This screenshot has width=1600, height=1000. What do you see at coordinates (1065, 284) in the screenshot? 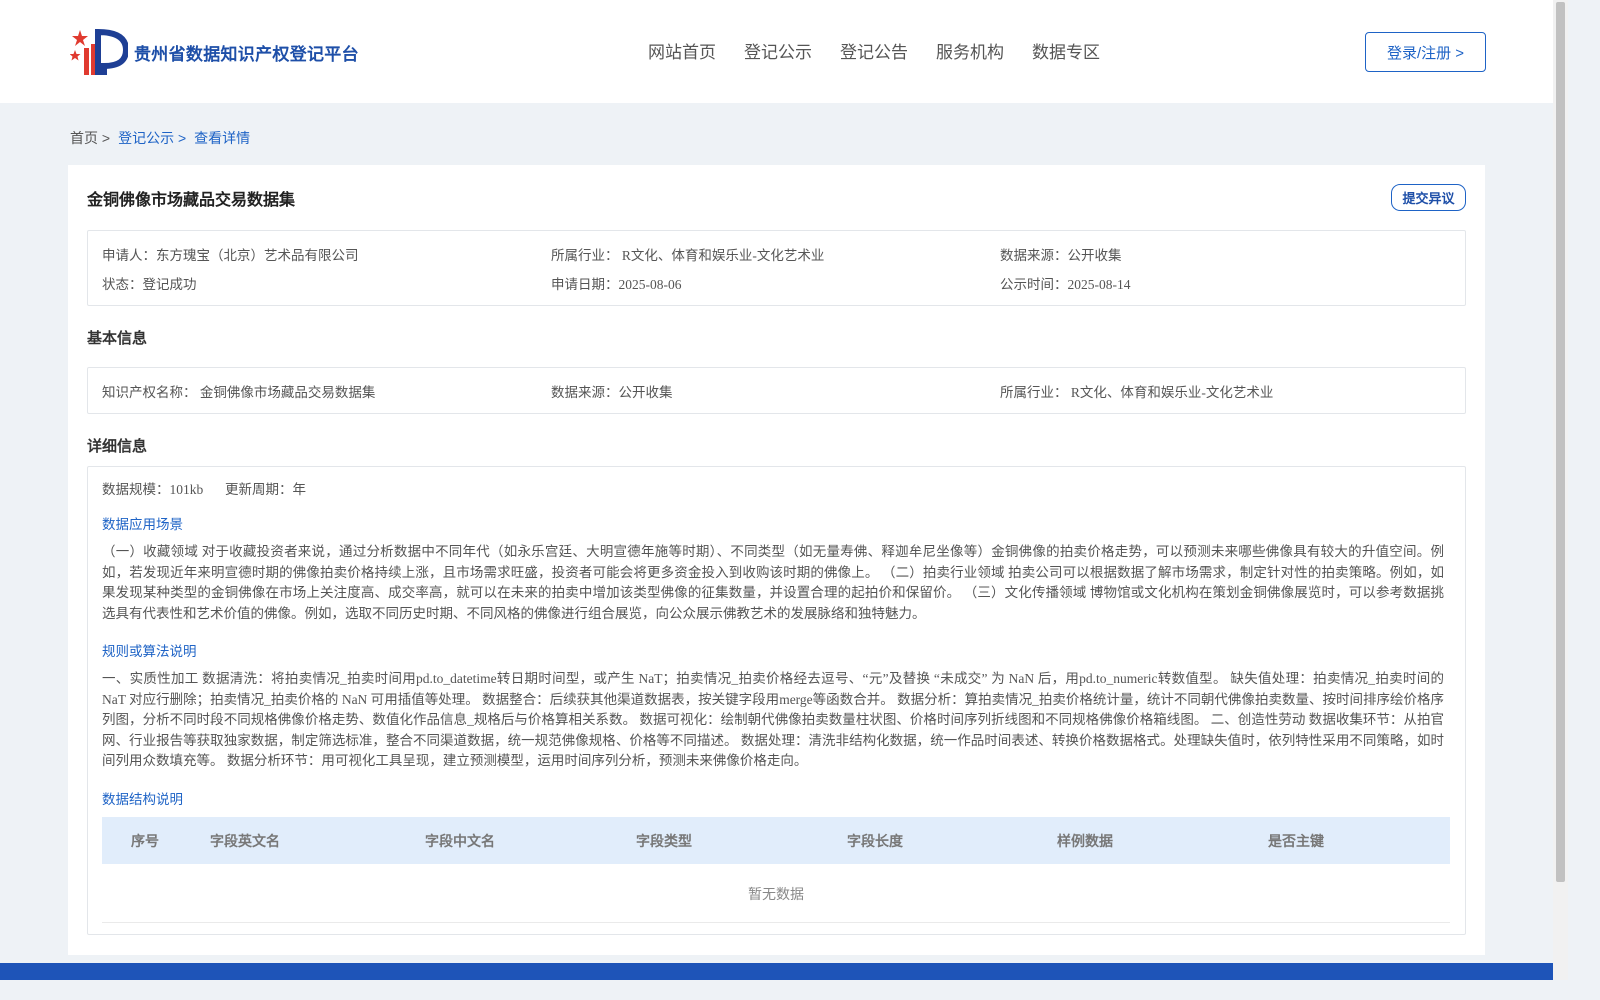
I see `publish-date: 公示时间：2025-08-14` at bounding box center [1065, 284].